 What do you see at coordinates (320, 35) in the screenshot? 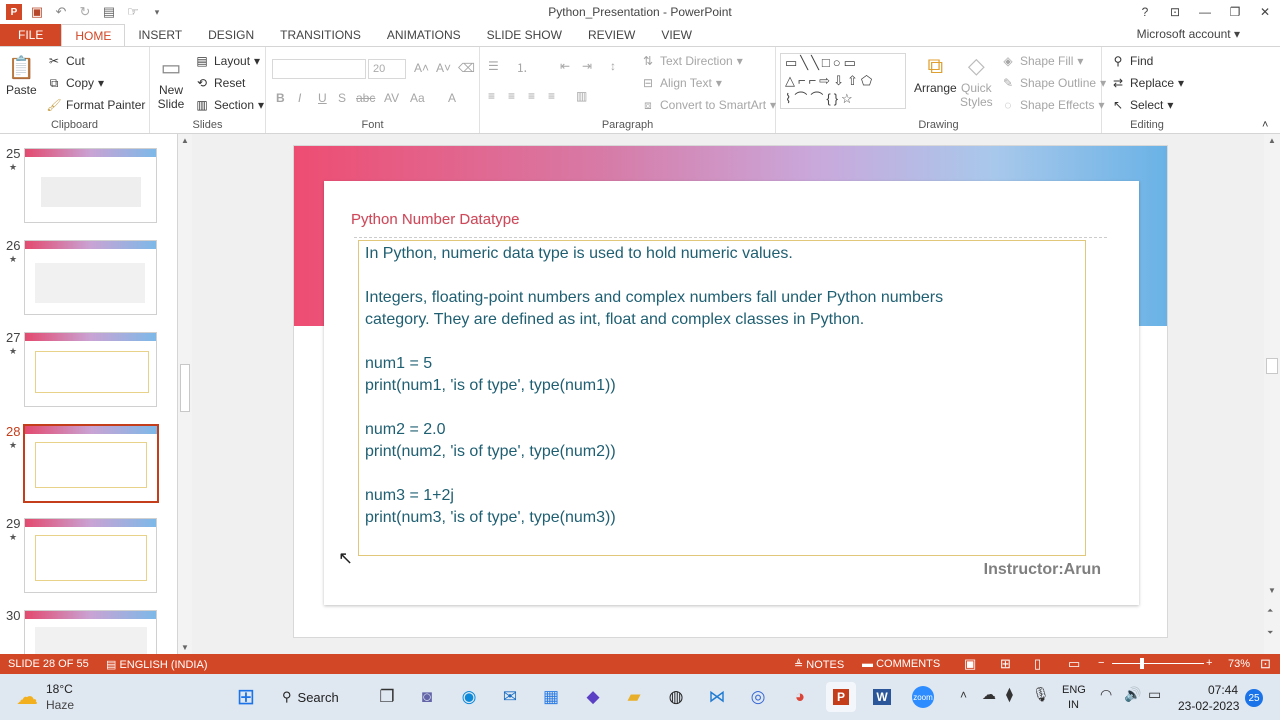
I see `tab-transitions: TRANSITIONS` at bounding box center [320, 35].